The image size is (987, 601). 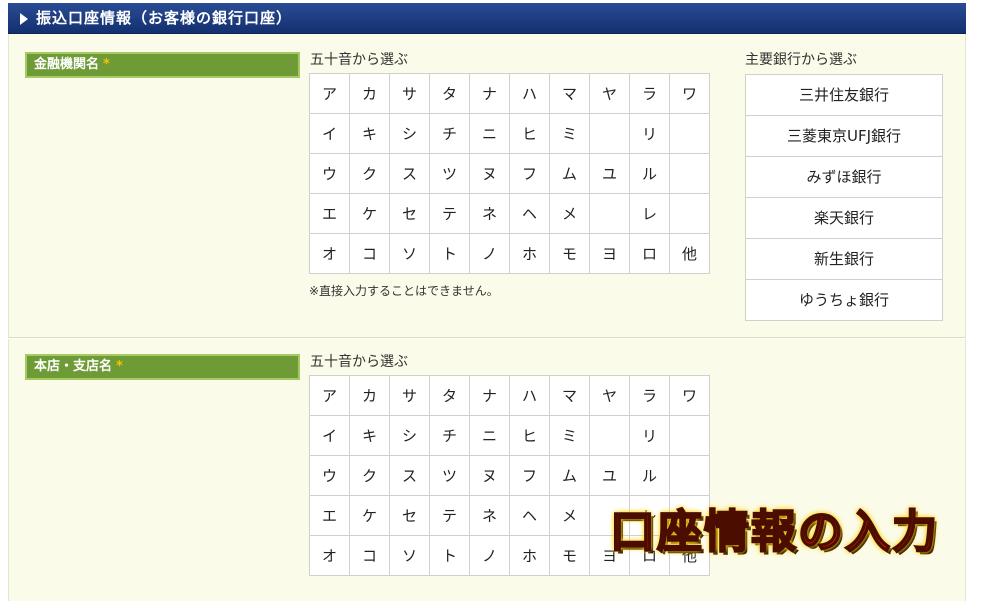 What do you see at coordinates (844, 136) in the screenshot?
I see `major-bank-item: 三菱東京UFJ銀行` at bounding box center [844, 136].